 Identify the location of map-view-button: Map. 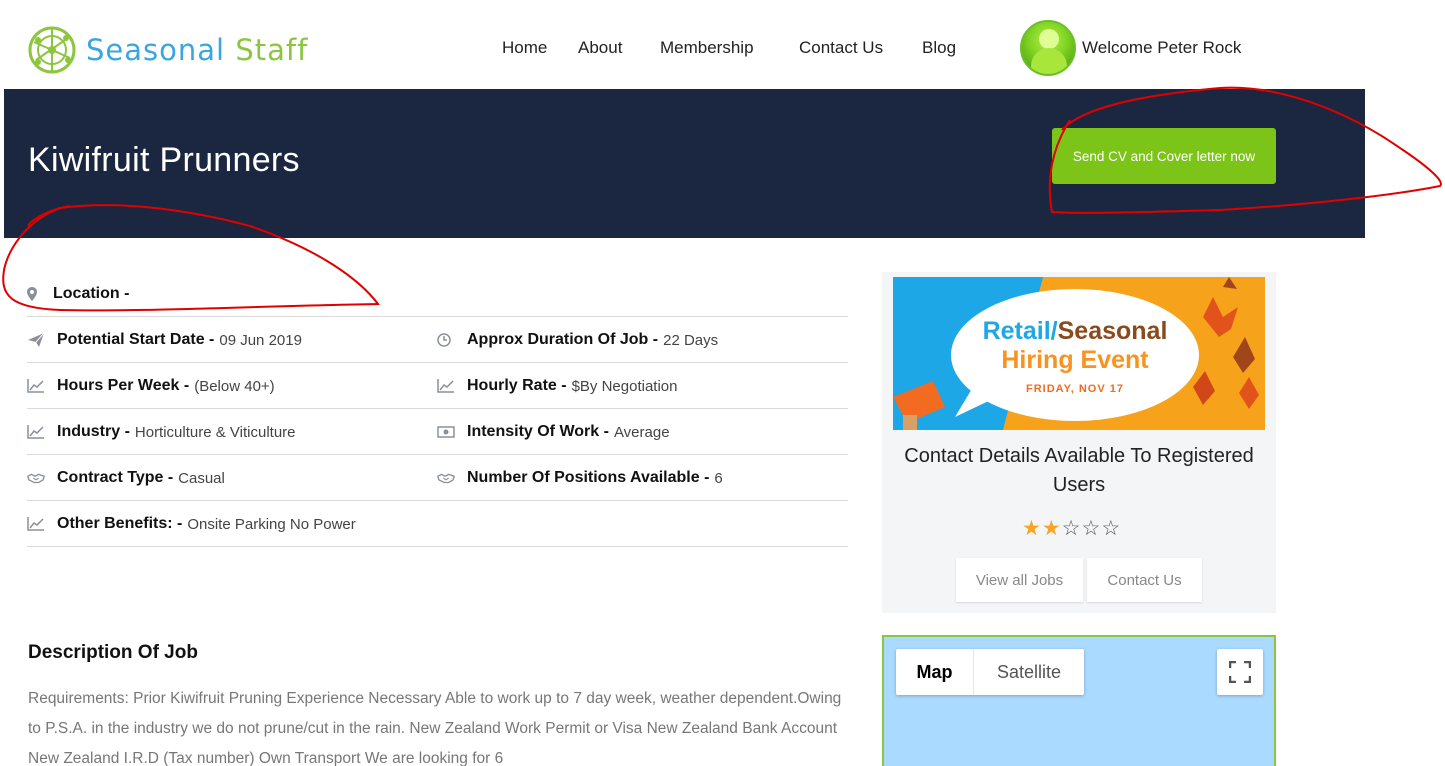
(935, 672).